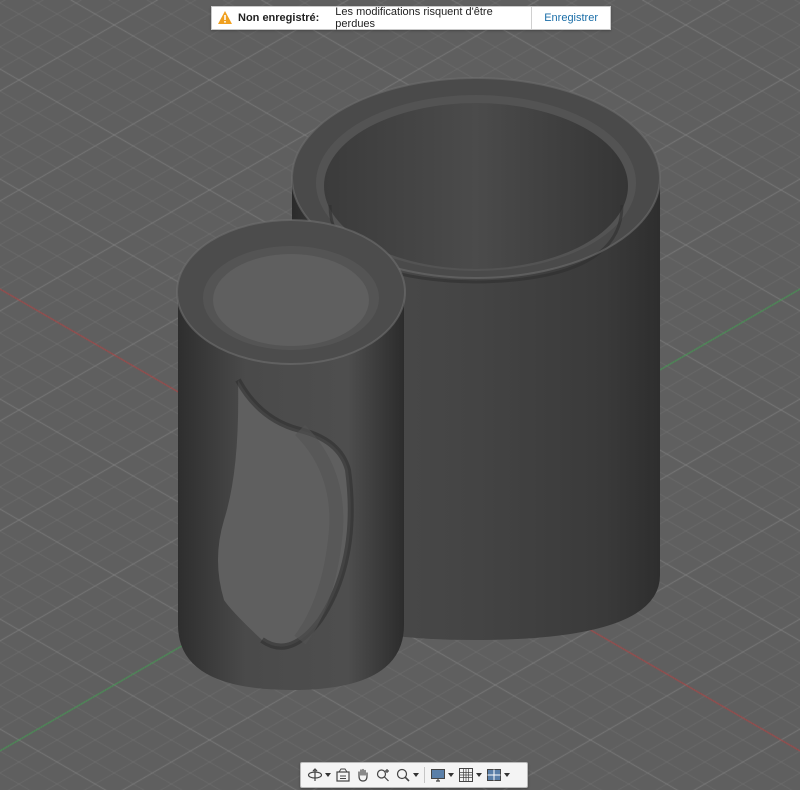 This screenshot has height=798, width=800. I want to click on navigation-toolbar, so click(414, 775).